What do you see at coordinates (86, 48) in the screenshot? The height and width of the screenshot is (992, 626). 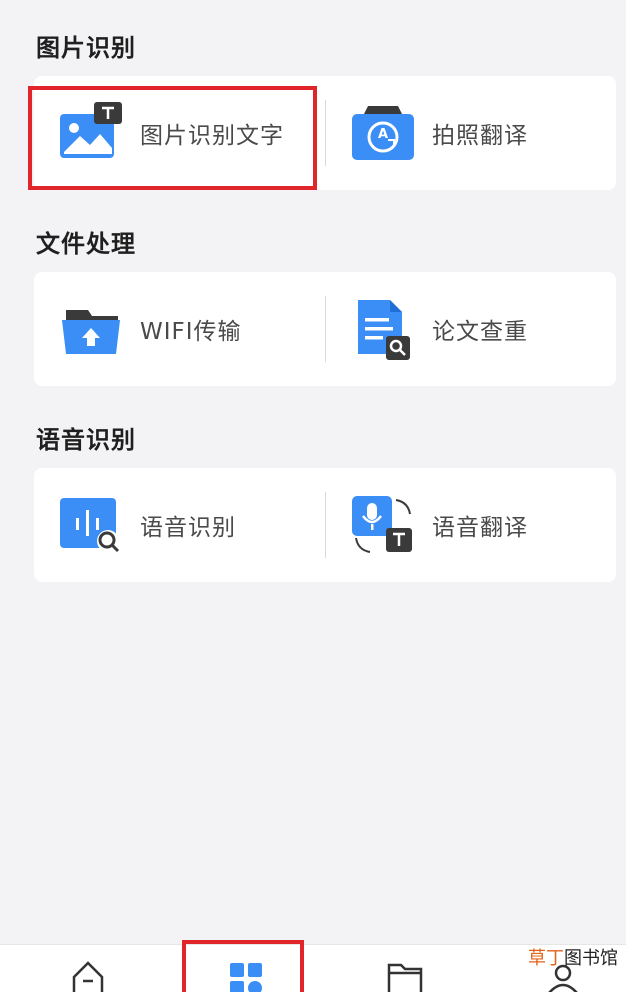 I see `section-title-image-recognition: 图片识别` at bounding box center [86, 48].